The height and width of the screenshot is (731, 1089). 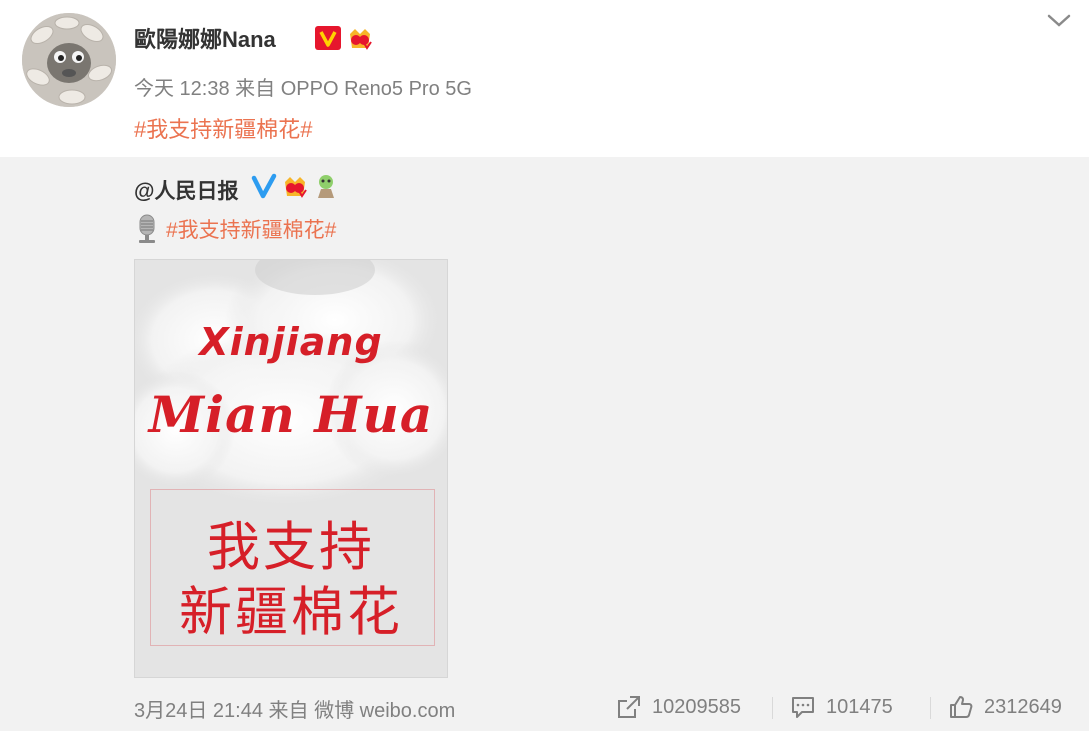 What do you see at coordinates (362, 711) in the screenshot?
I see `repost-source: 来自 微博 weibo.com` at bounding box center [362, 711].